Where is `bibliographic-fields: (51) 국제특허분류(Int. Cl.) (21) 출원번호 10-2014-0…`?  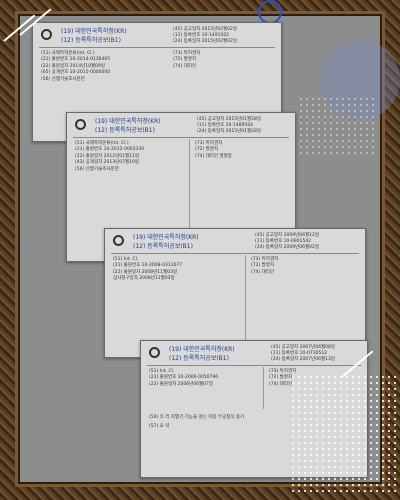
bibliographic-fields: (51) 국제특허분류(Int. Cl.) (21) 출원번호 10-2014-0… is located at coordinates (76, 66).